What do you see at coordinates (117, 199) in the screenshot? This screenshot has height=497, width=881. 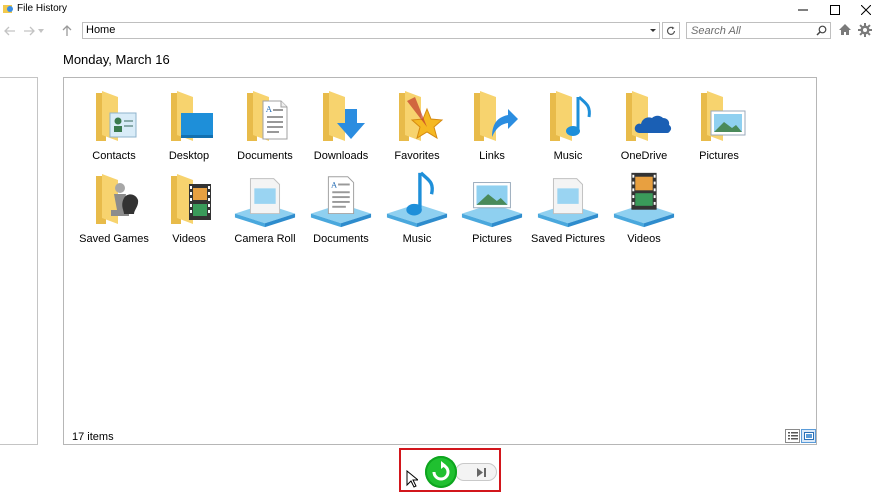 I see `saved-games-folder-icon` at bounding box center [117, 199].